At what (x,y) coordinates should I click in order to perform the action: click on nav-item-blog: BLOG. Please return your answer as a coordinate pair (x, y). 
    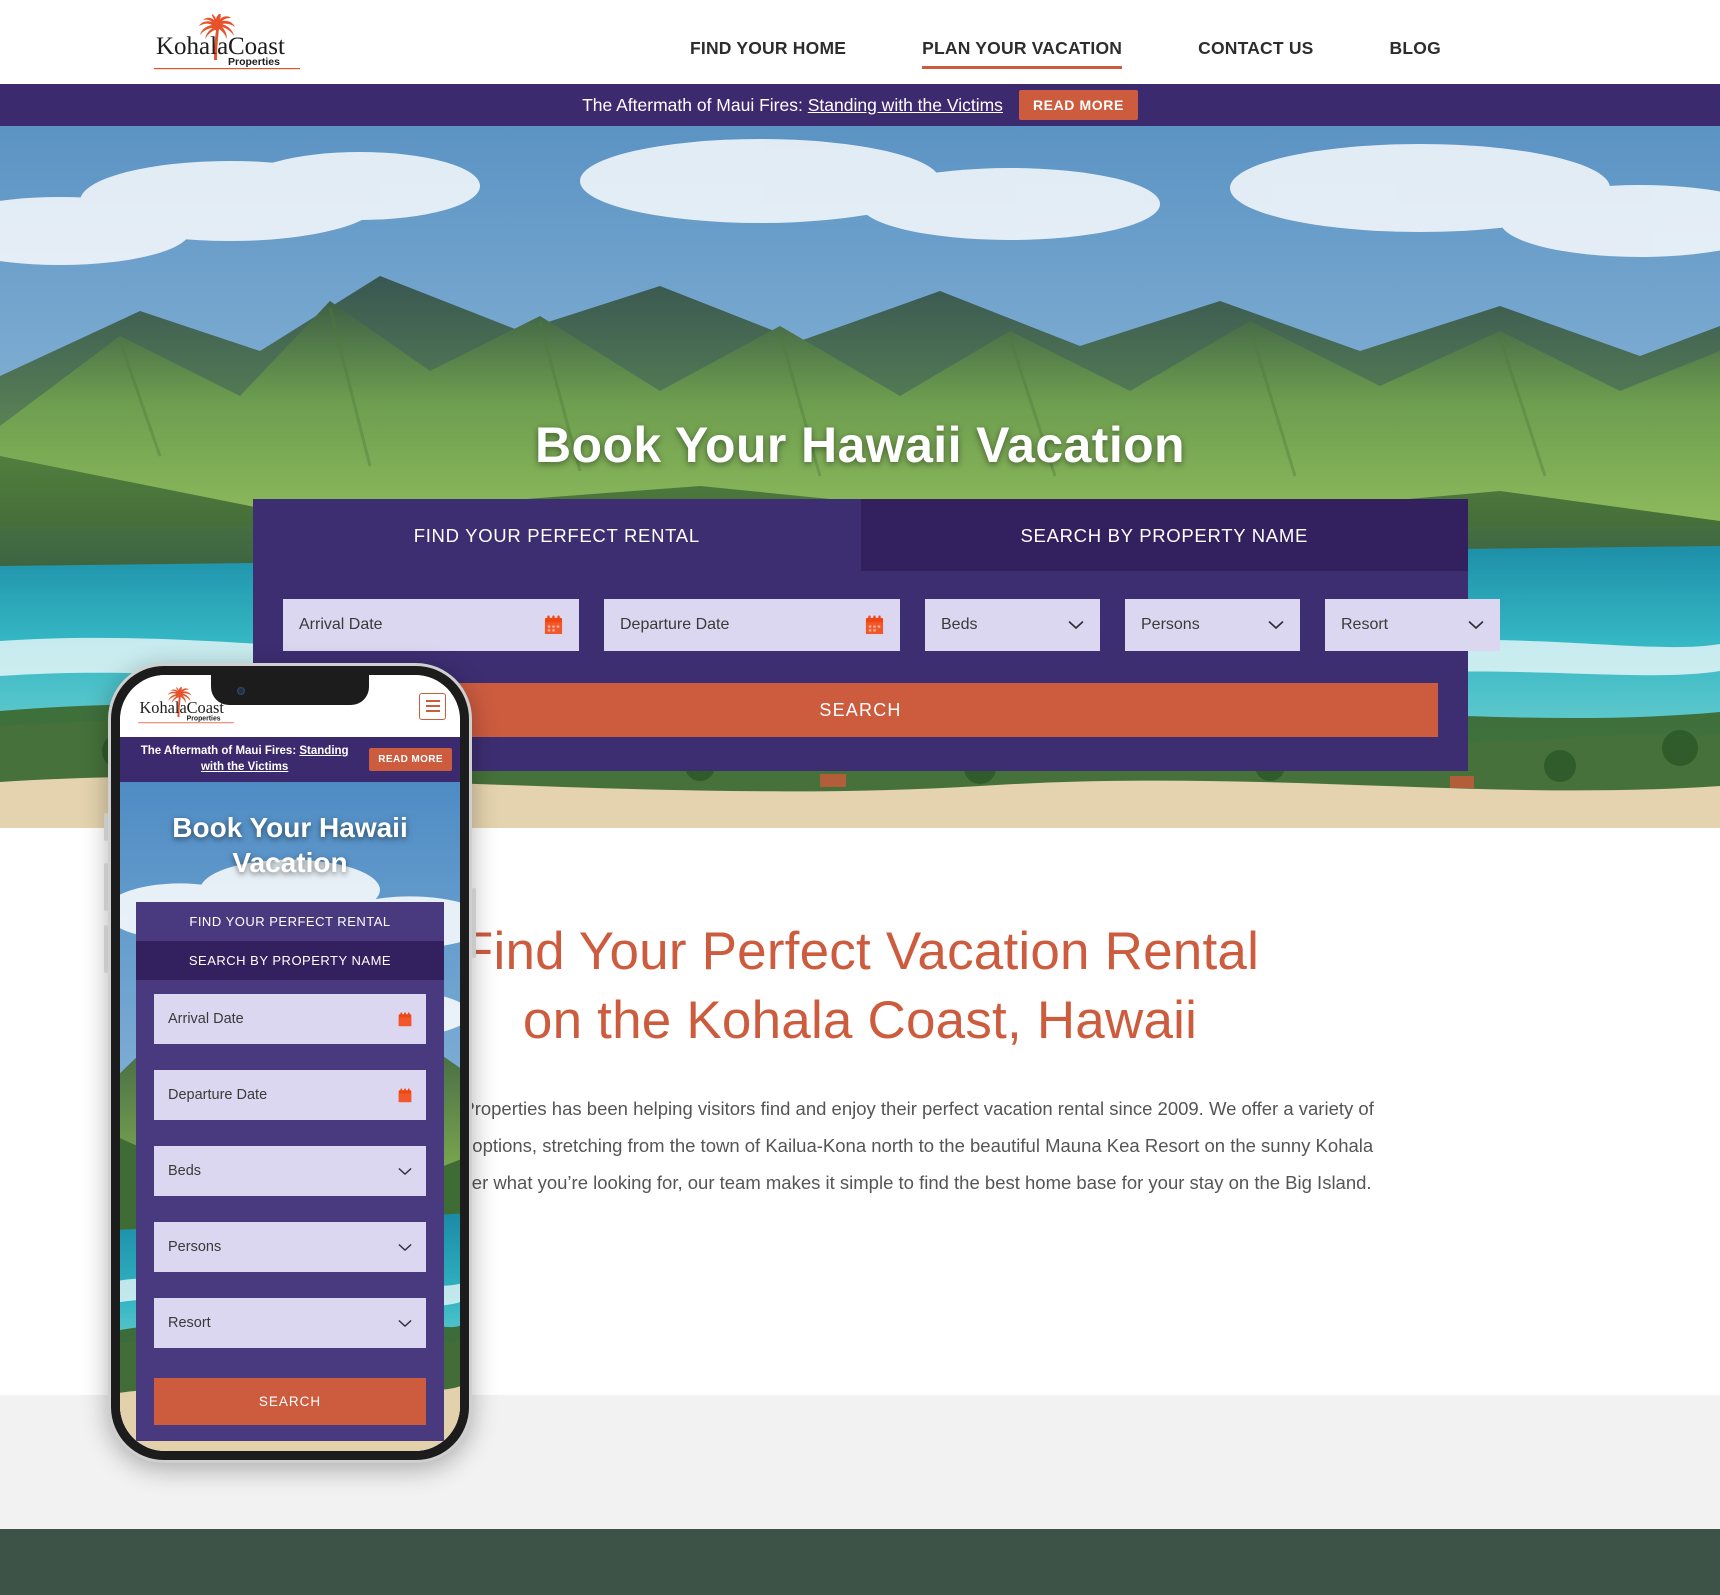
    Looking at the image, I should click on (1415, 42).